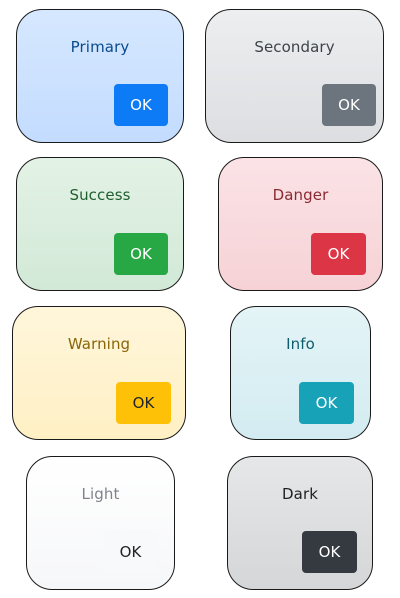 The width and height of the screenshot is (400, 598). I want to click on ok-button-warning: OK, so click(143, 403).